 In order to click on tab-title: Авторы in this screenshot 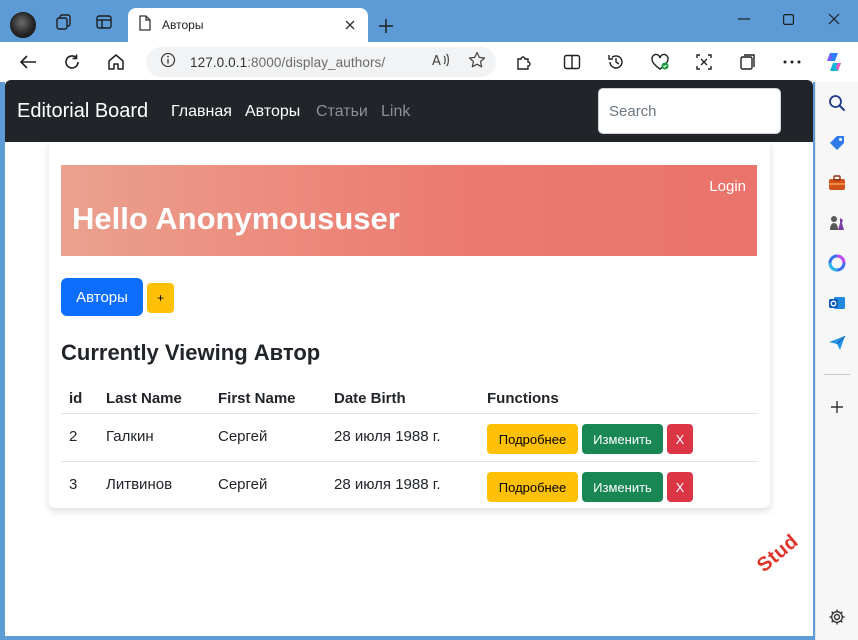, I will do `click(183, 25)`.